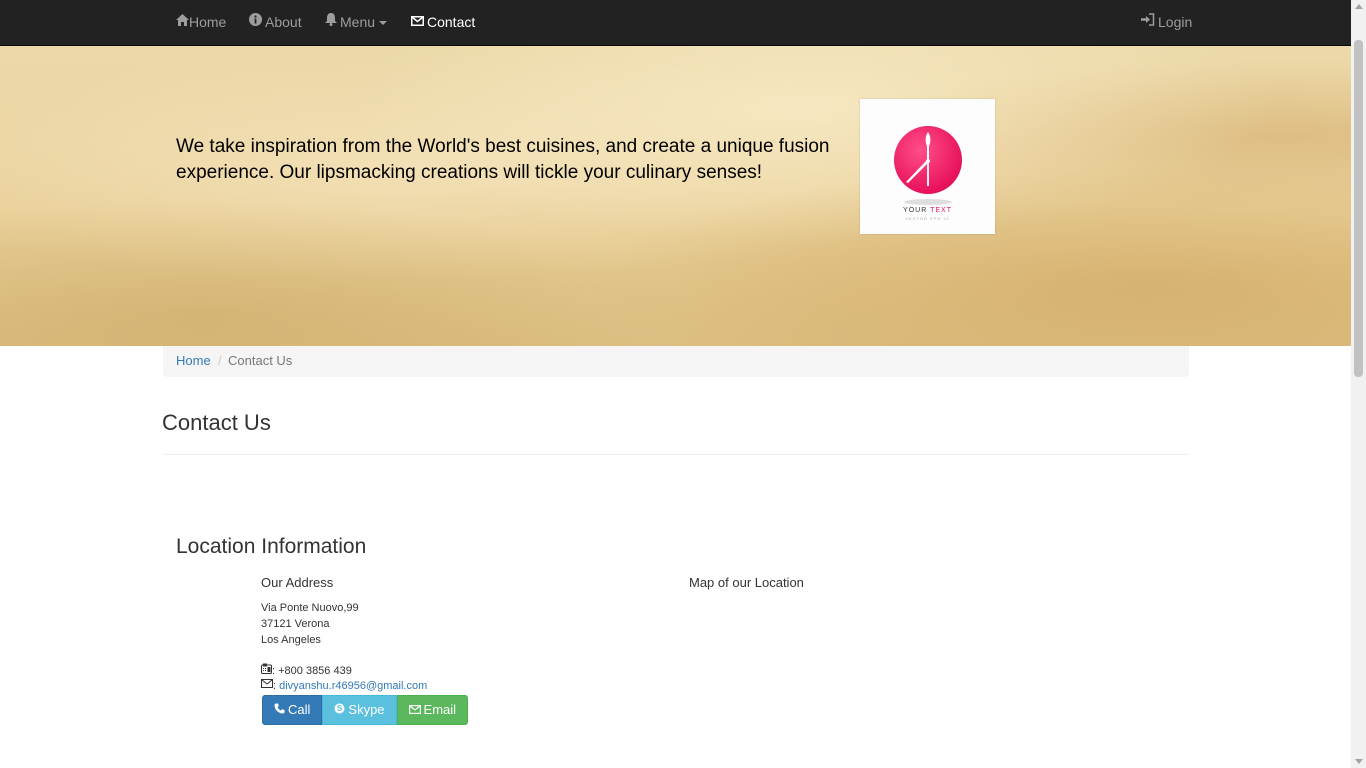  I want to click on login-icon, so click(1148, 22).